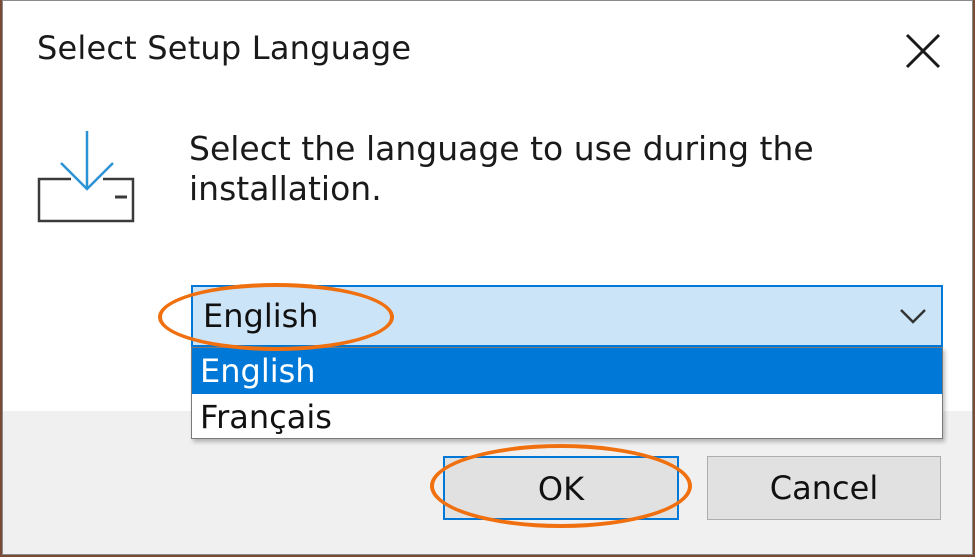  Describe the element at coordinates (561, 488) in the screenshot. I see `ok-button: OK` at that location.